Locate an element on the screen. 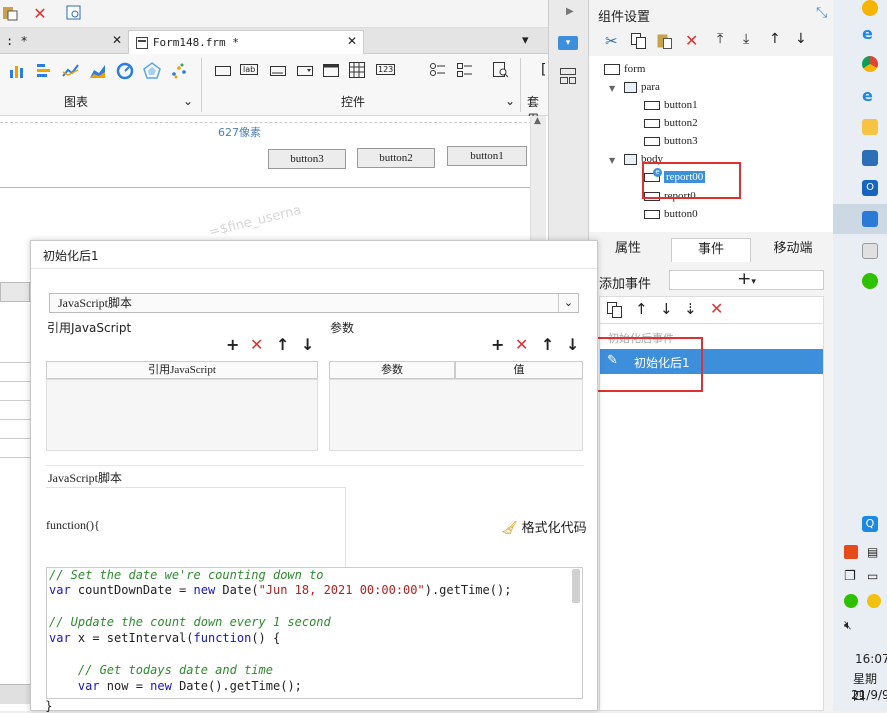  tray-window-icon: ❐ is located at coordinates (850, 576).